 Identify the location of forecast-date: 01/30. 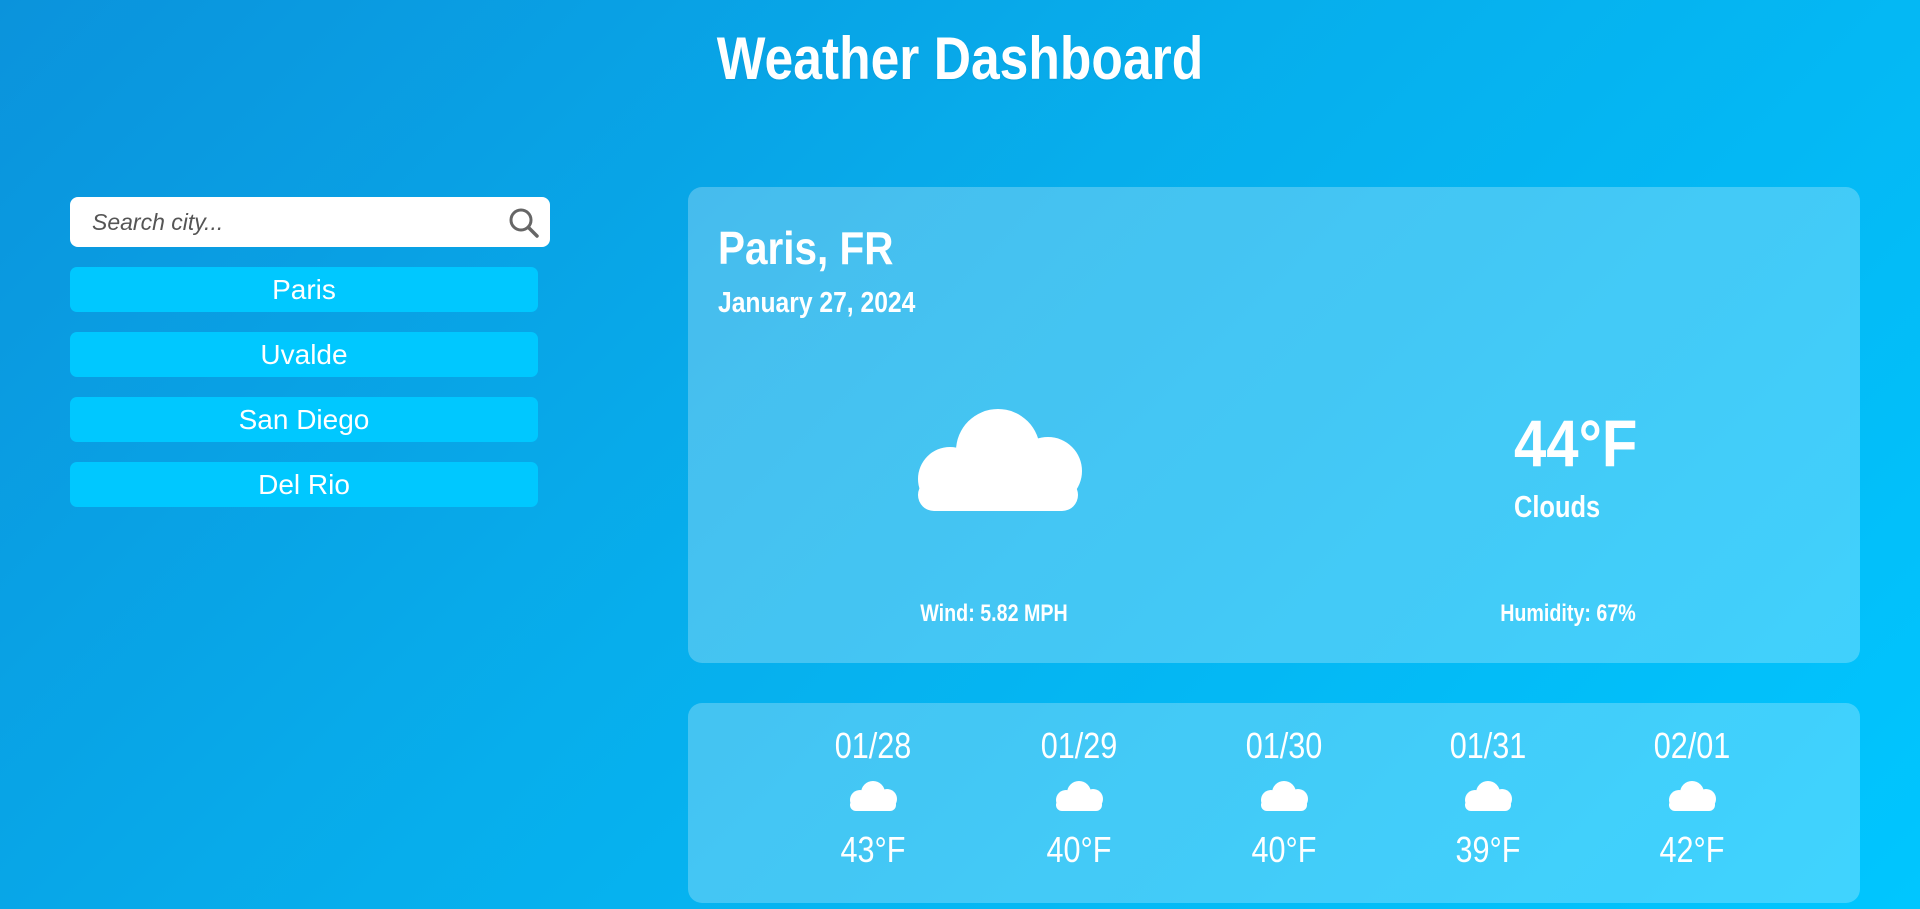
(1284, 745).